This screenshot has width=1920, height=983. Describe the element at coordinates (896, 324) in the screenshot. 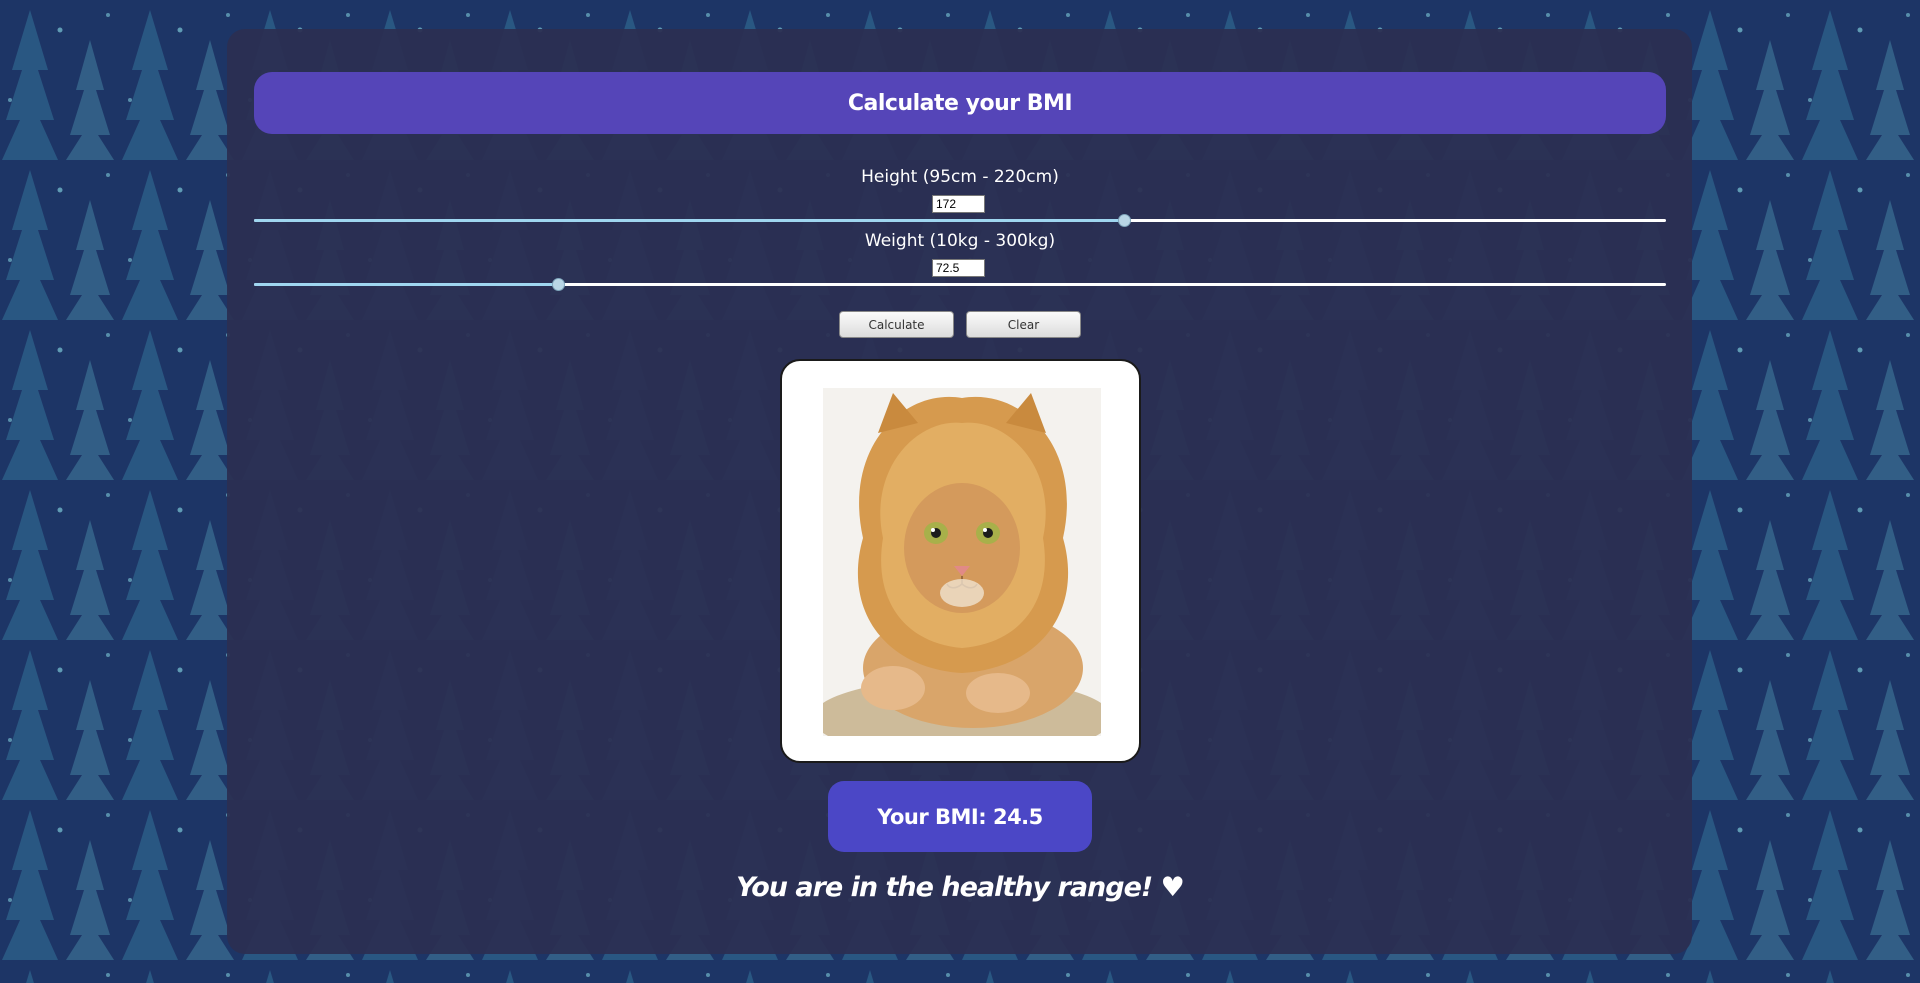

I see `calculate-button: Calculate` at that location.